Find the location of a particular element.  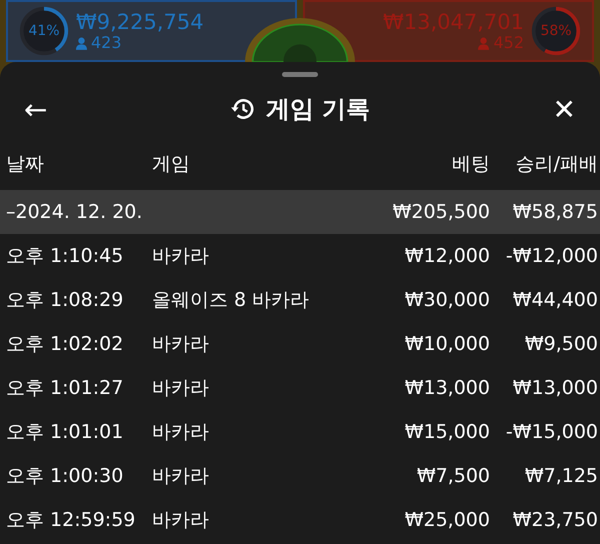

result-cell-text: -₩12,000 is located at coordinates (551, 256).